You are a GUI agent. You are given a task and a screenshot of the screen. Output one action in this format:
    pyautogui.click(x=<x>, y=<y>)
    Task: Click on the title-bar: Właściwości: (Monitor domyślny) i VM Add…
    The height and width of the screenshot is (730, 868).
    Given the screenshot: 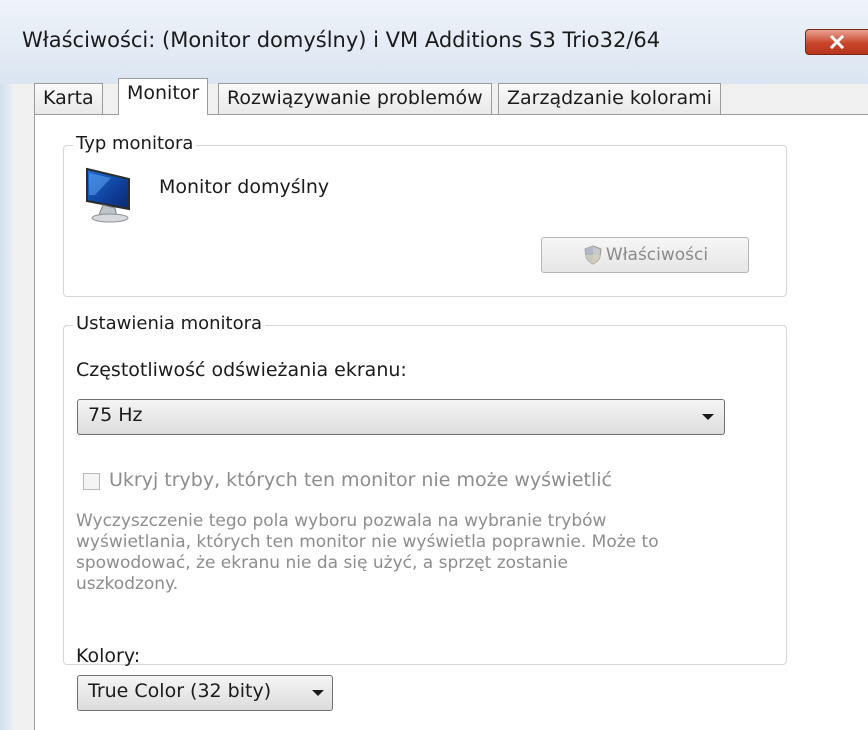 What is the action you would take?
    pyautogui.click(x=434, y=42)
    